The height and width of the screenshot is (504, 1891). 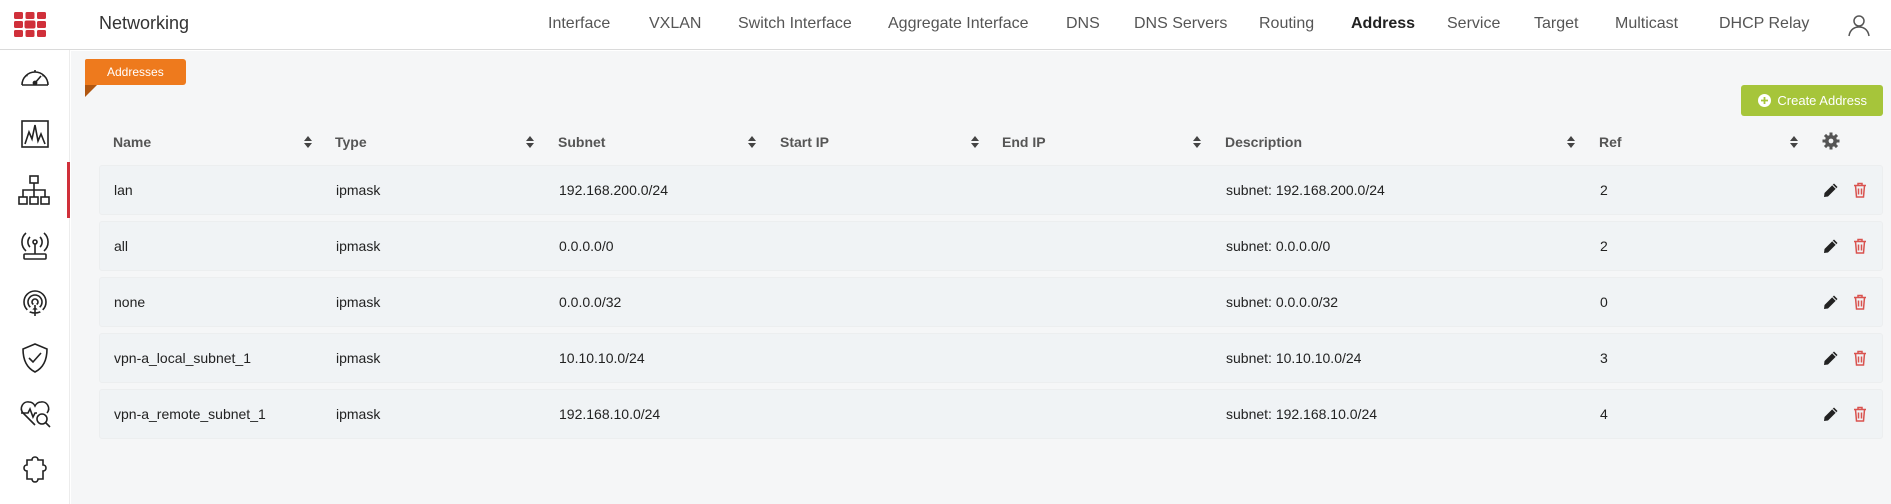 I want to click on section-tag-fold, so click(x=91, y=91).